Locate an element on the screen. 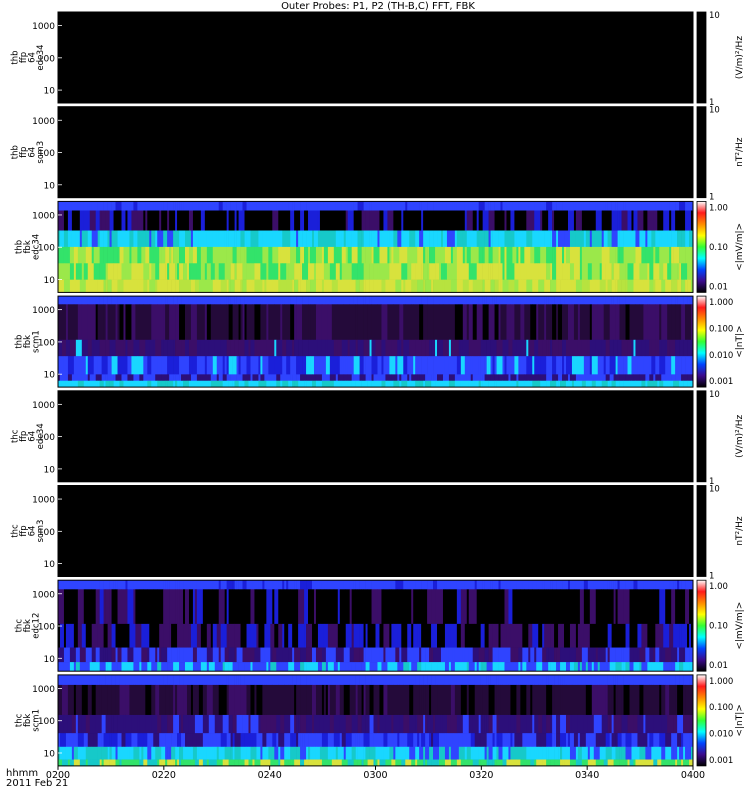  colorbar-tick-label: 10 is located at coordinates (714, 490).